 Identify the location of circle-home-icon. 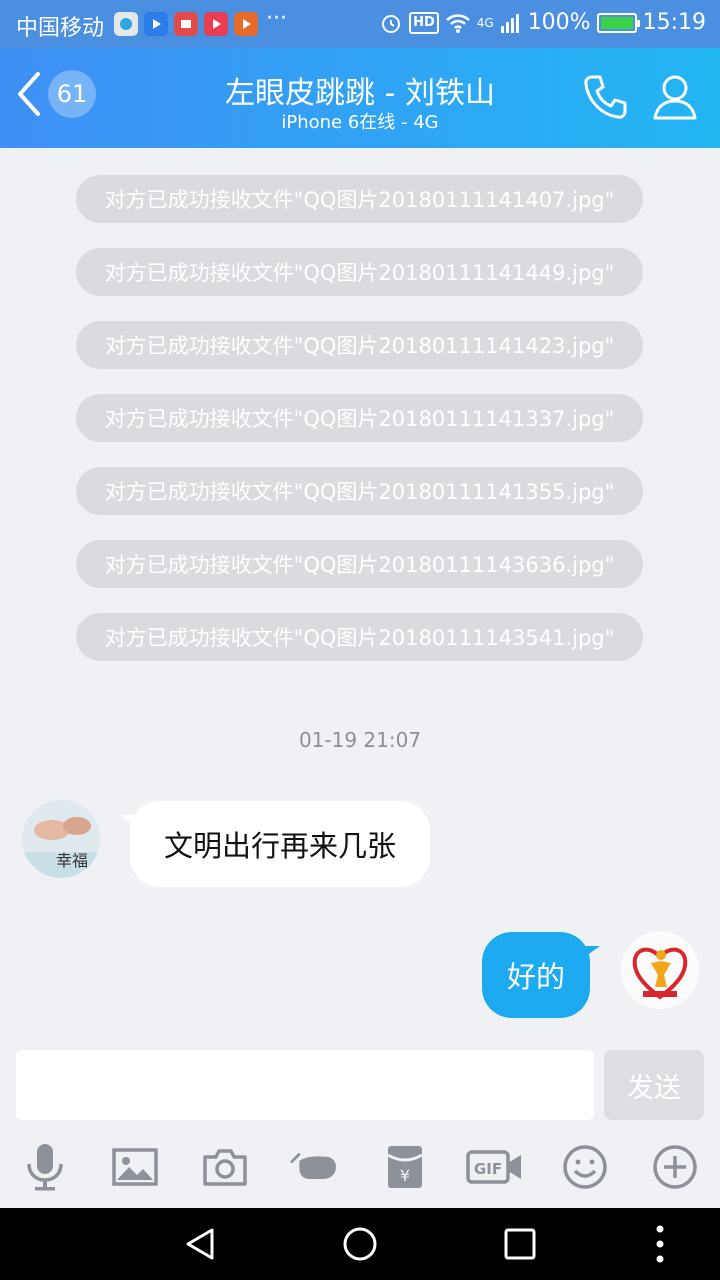
(360, 1244).